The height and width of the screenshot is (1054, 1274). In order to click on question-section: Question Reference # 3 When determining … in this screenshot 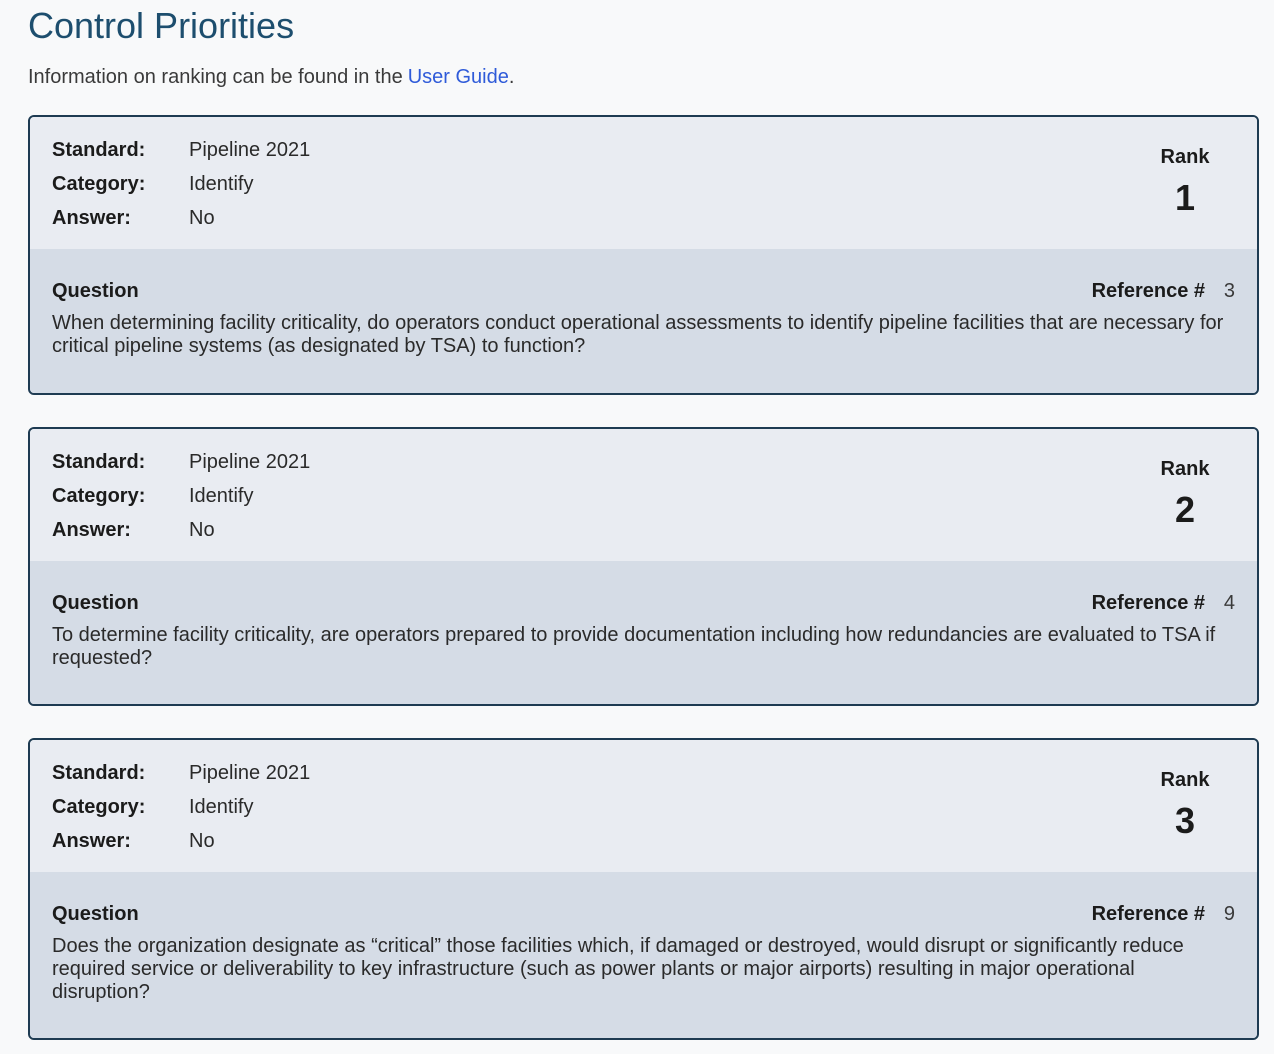, I will do `click(643, 321)`.